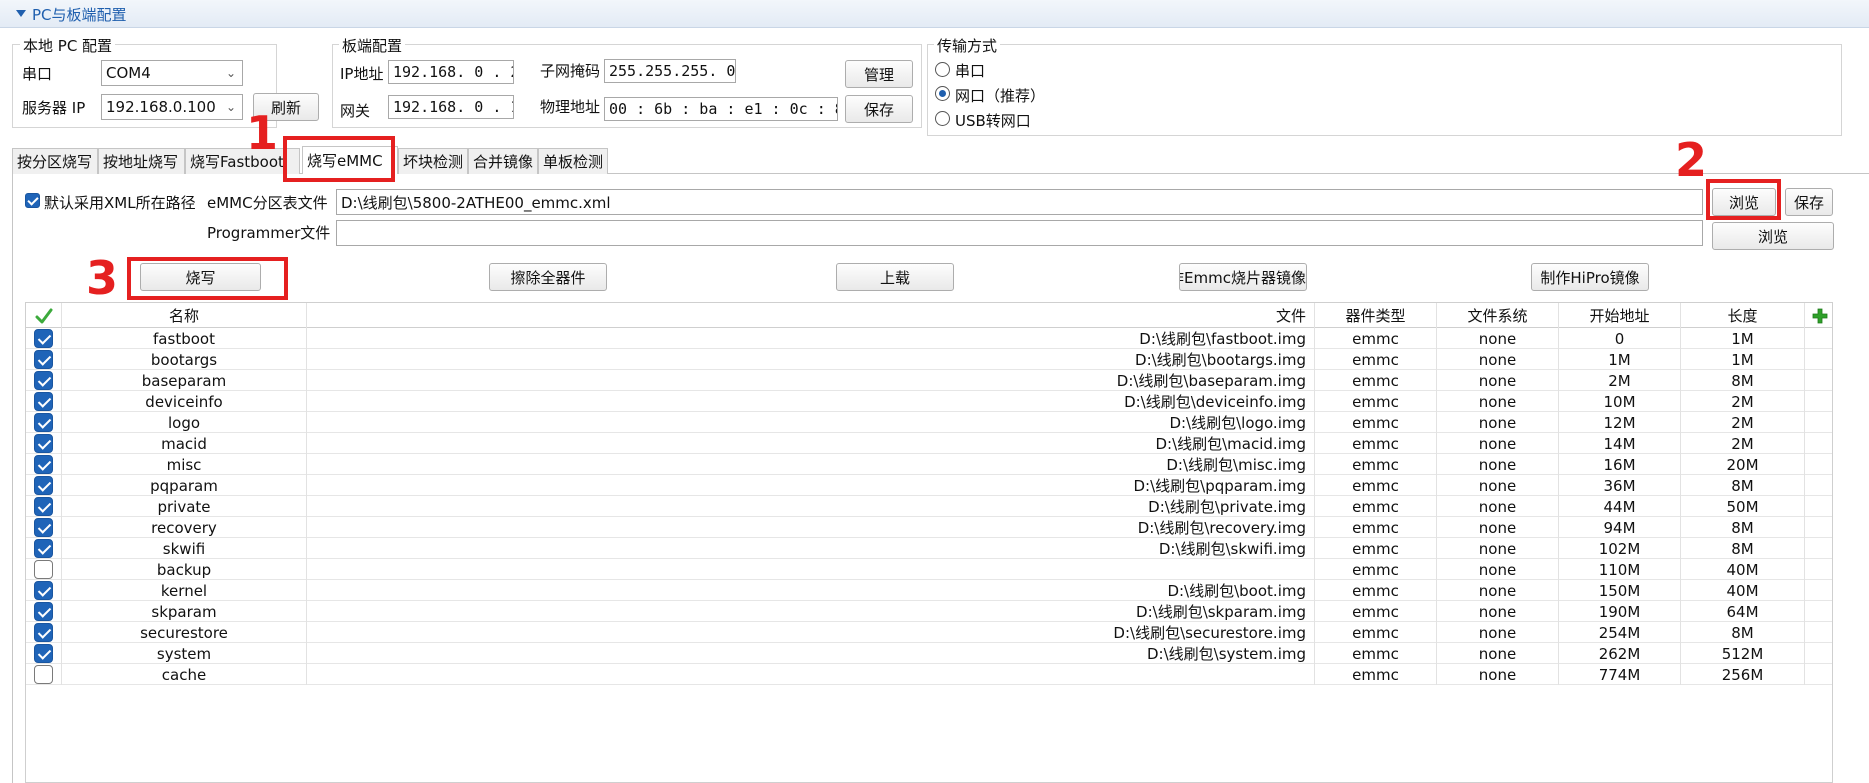  What do you see at coordinates (1620, 422) in the screenshot?
I see `cell-start-address: 12M` at bounding box center [1620, 422].